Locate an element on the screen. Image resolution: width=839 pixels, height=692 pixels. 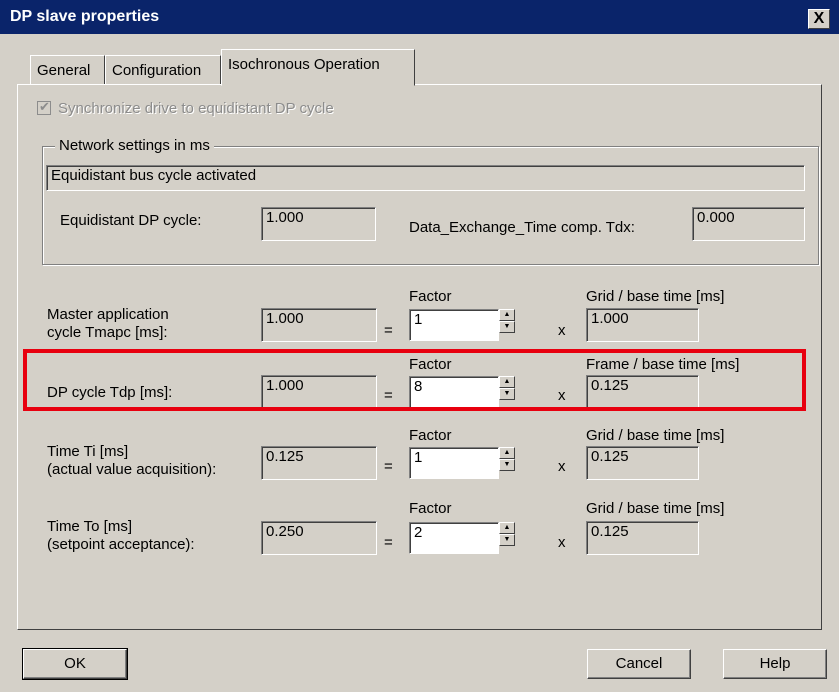
highlight-box is located at coordinates (414, 380).